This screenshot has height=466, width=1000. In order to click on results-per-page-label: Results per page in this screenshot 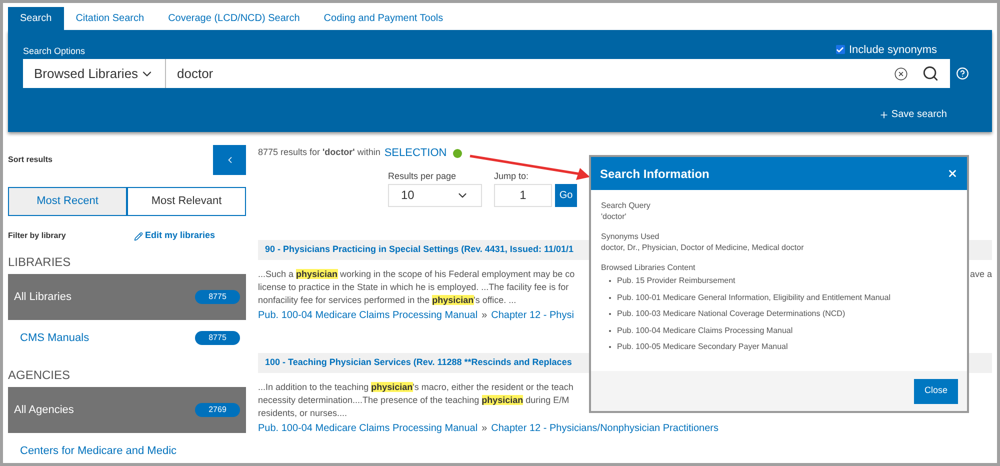, I will do `click(423, 176)`.